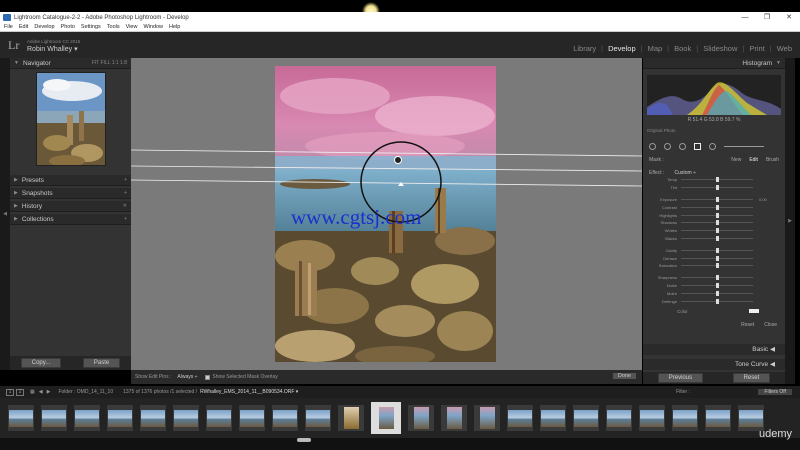 This screenshot has height=450, width=800. I want to click on mask-overlay-checkbox, so click(208, 377).